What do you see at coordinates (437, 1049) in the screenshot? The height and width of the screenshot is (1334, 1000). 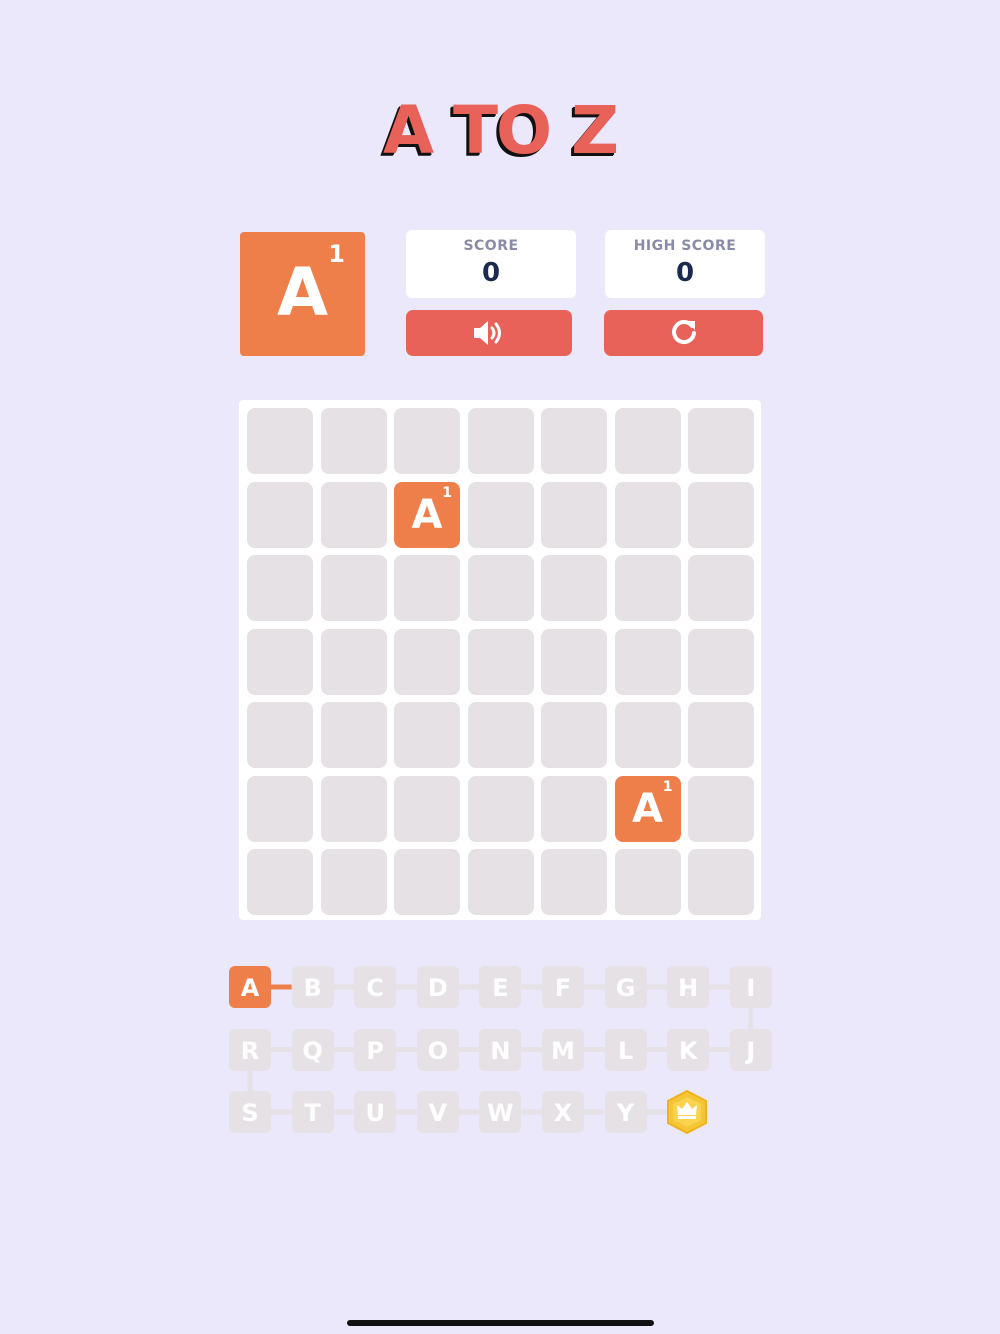 I see `track-letter-o: O` at bounding box center [437, 1049].